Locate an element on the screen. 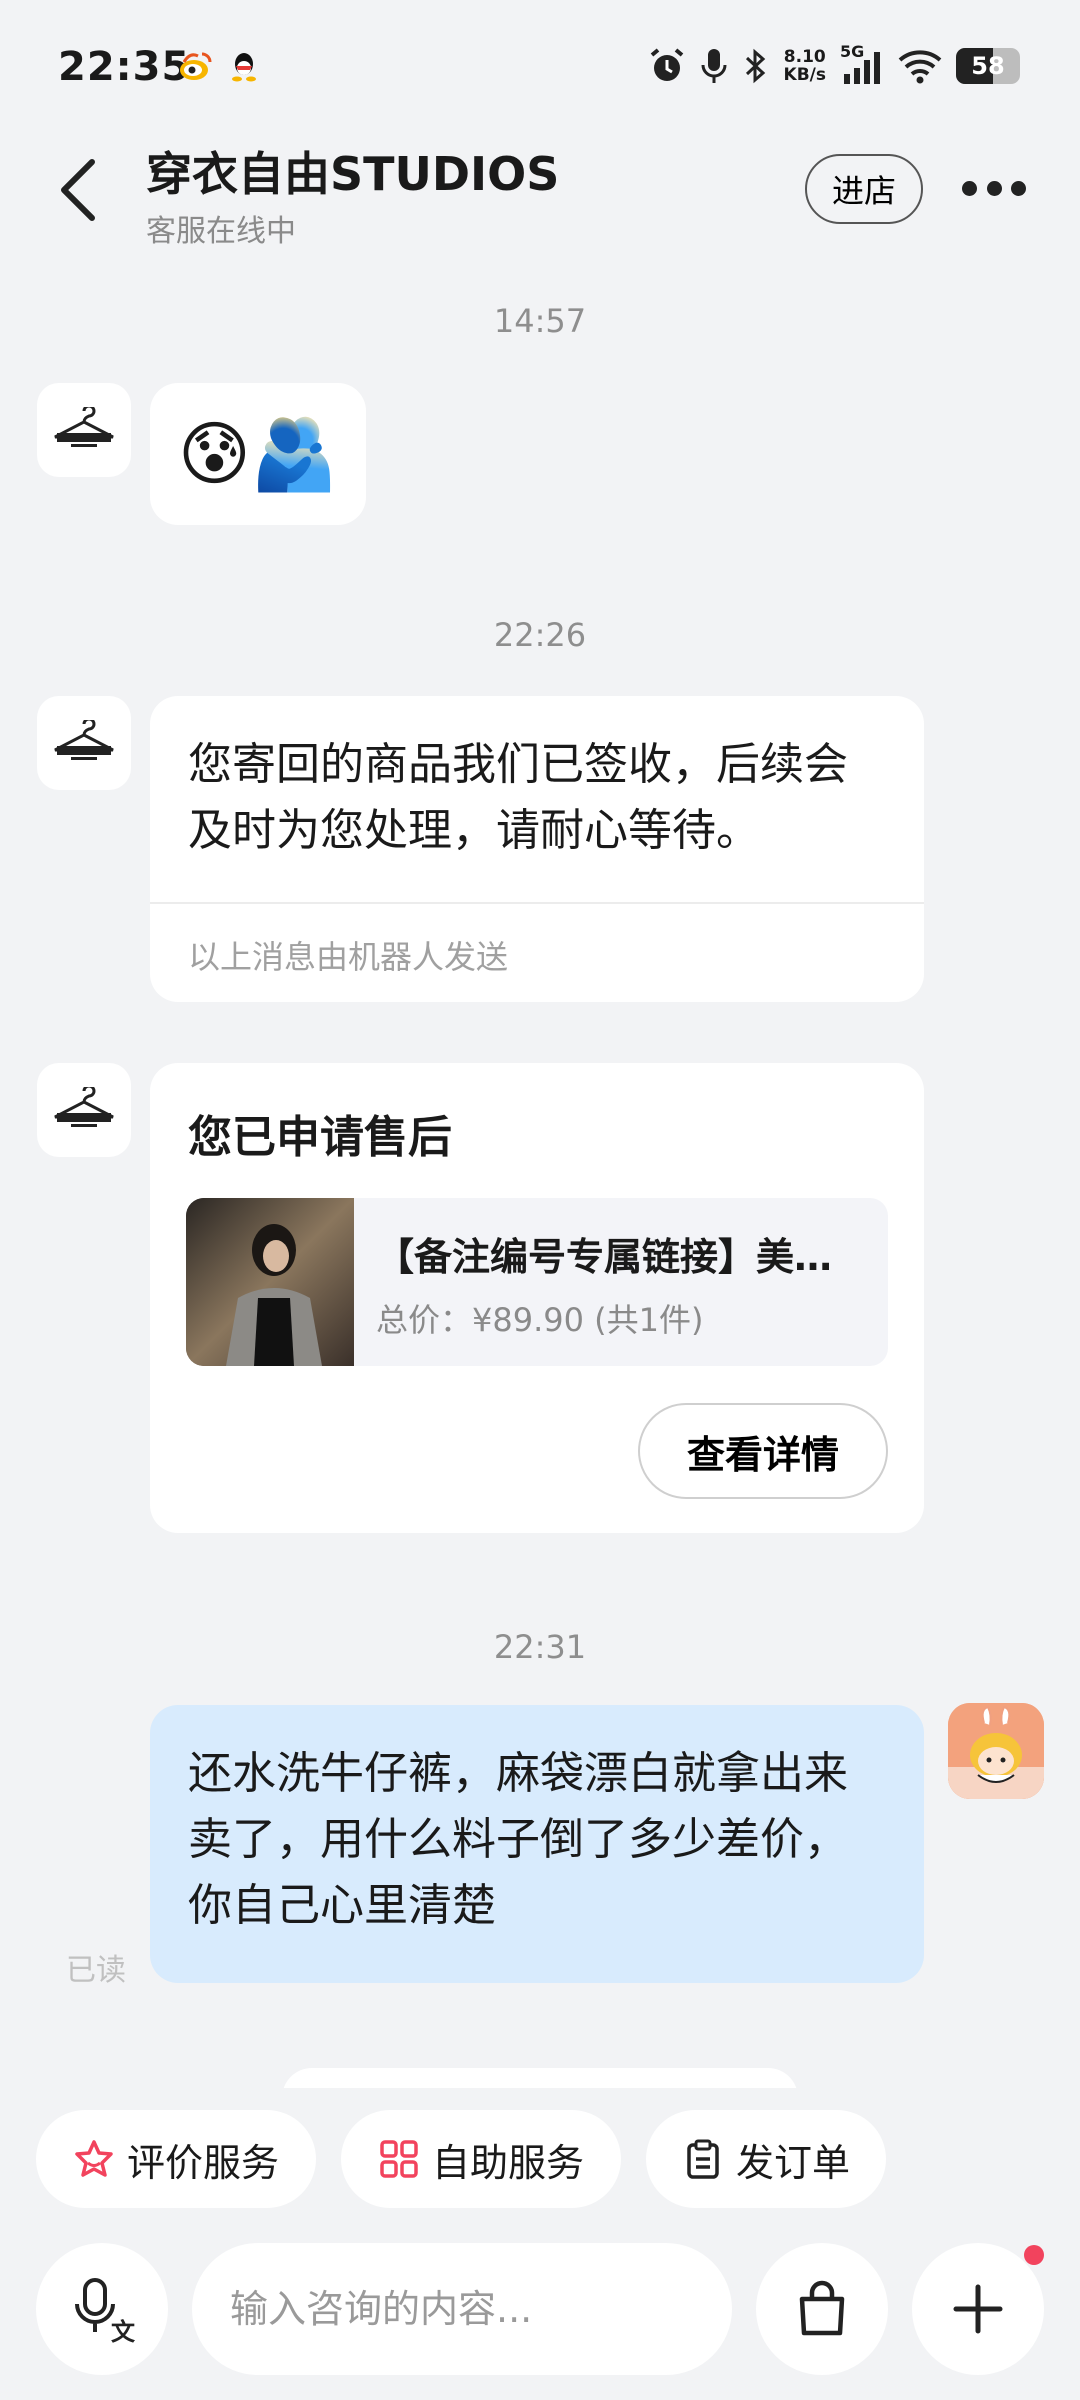 The height and width of the screenshot is (2400, 1080). wifi-icon is located at coordinates (920, 67).